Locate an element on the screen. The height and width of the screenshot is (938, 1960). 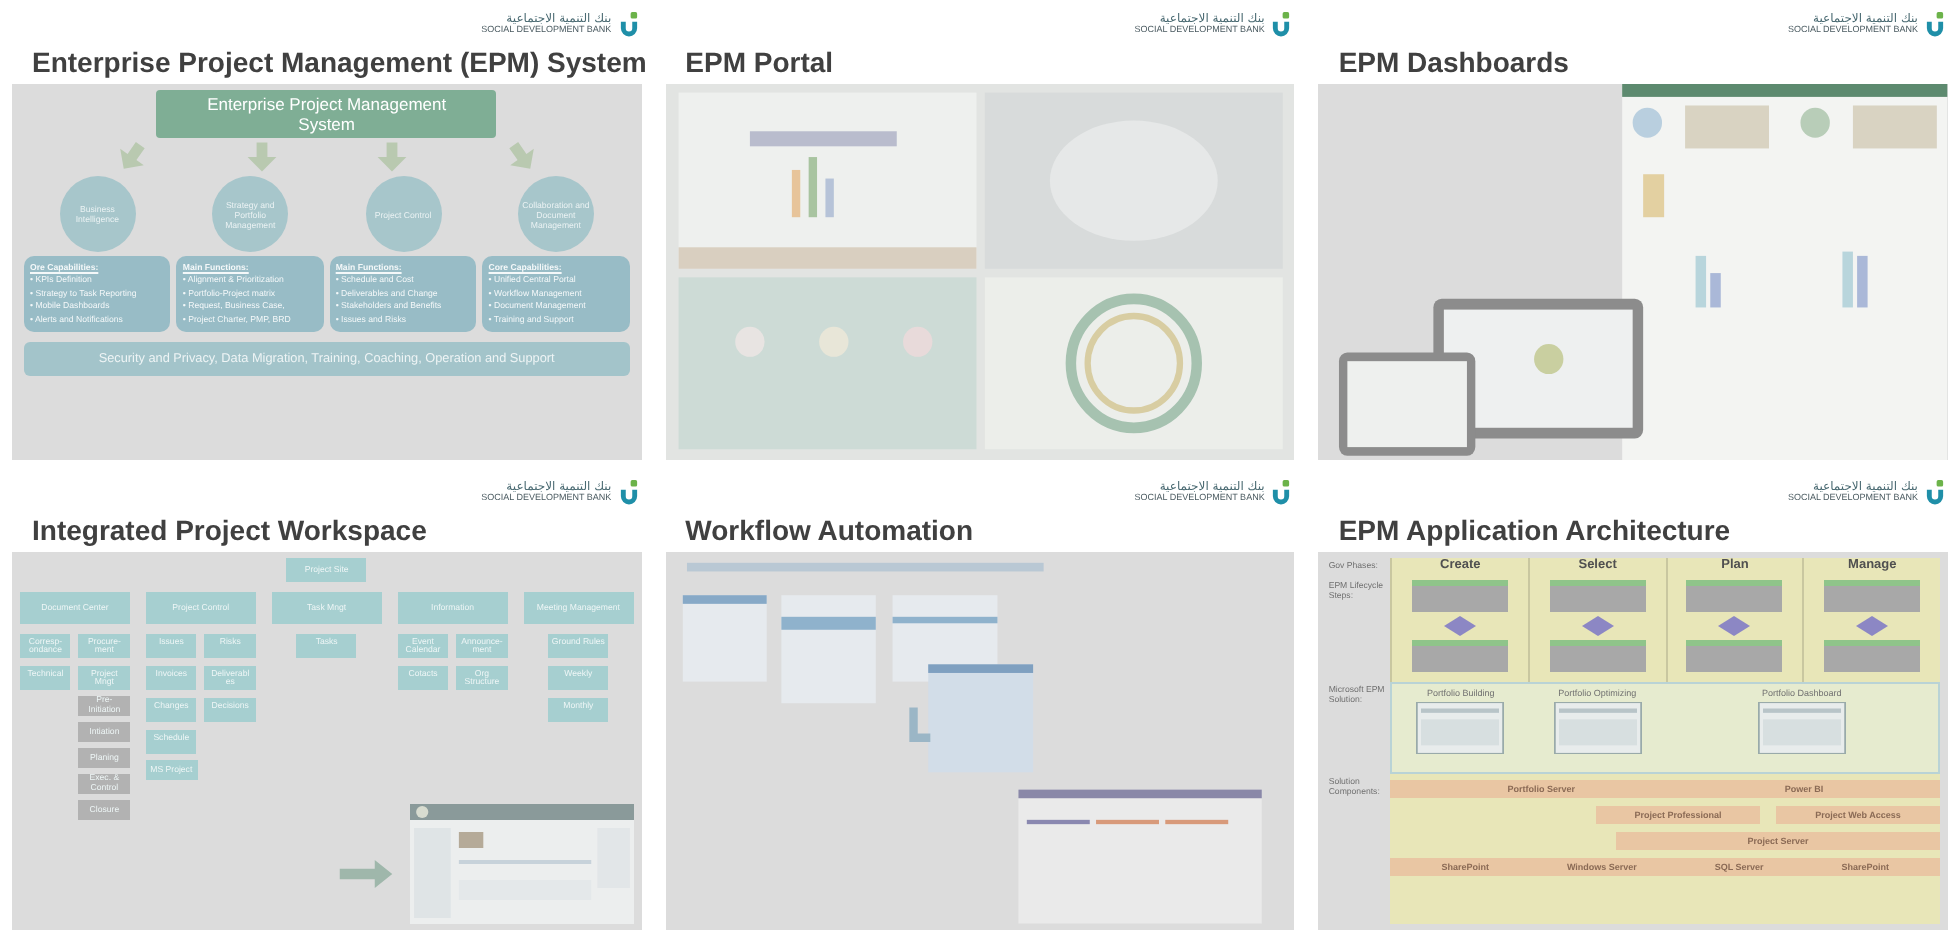
slide-title: Integrated Project Workspace is located at coordinates (229, 531).